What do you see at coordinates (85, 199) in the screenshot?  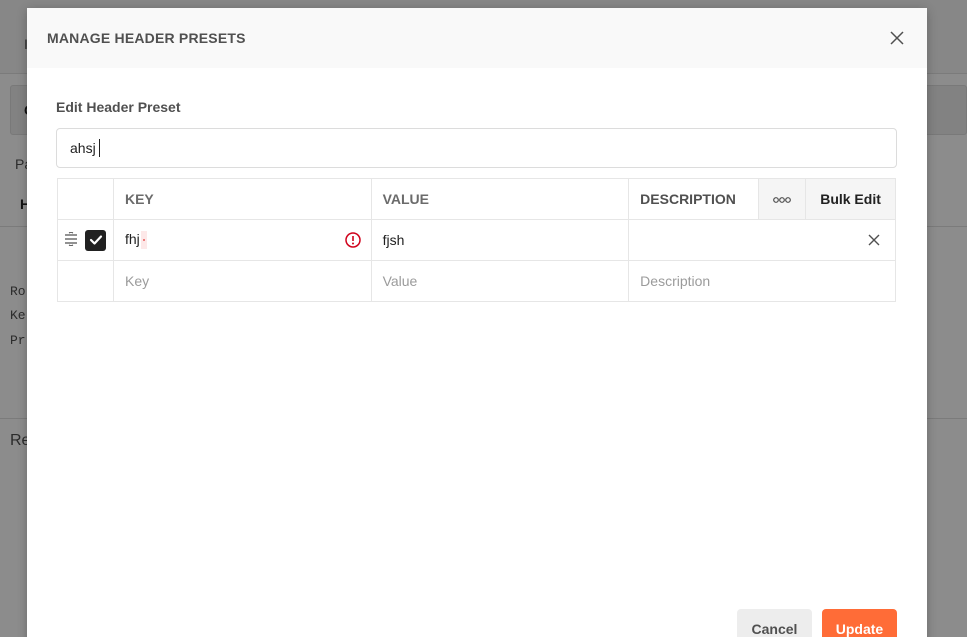 I see `header-control-cell` at bounding box center [85, 199].